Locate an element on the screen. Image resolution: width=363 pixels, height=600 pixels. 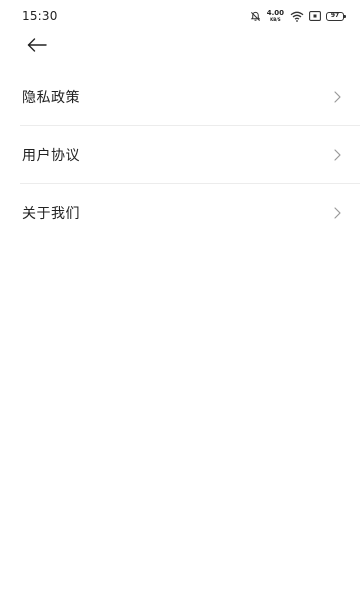
battery-icon: 97 is located at coordinates (336, 16).